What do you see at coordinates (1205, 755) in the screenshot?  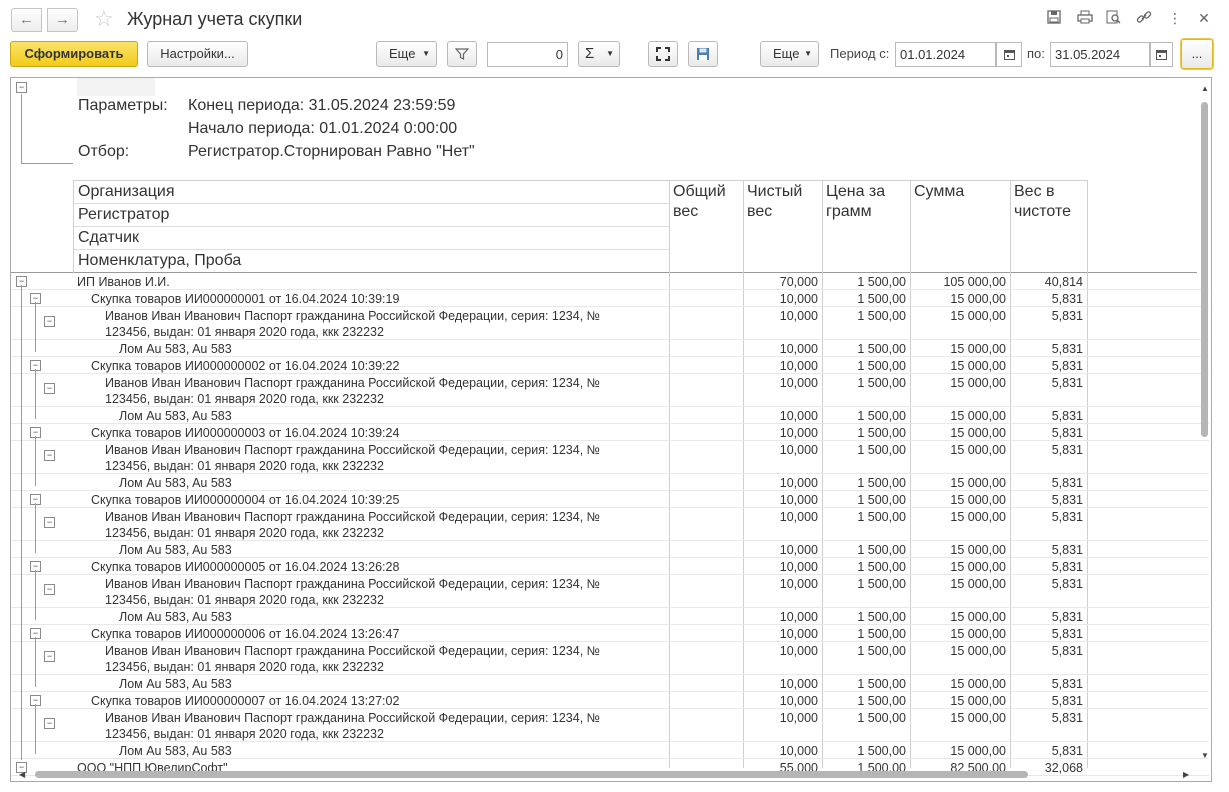 I see `scroll-down-icon: ▼` at bounding box center [1205, 755].